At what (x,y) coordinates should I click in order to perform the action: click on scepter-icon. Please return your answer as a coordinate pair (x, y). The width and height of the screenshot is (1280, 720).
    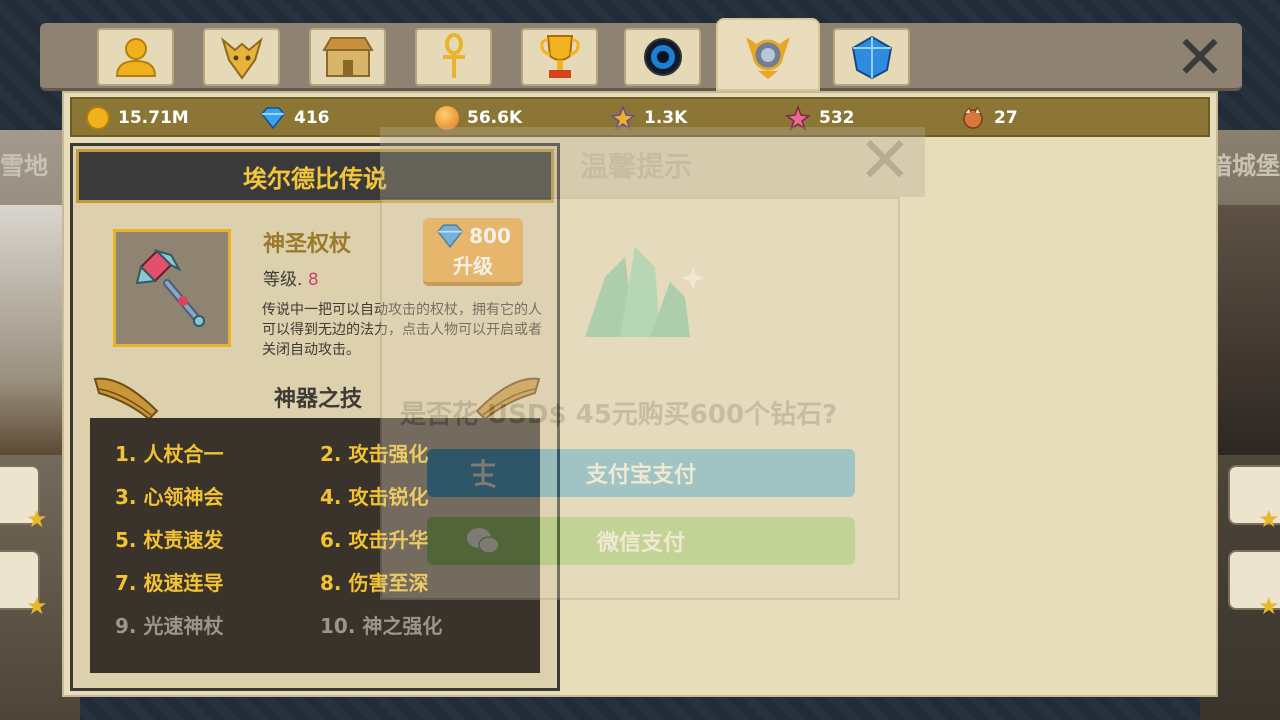
    Looking at the image, I should click on (170, 287).